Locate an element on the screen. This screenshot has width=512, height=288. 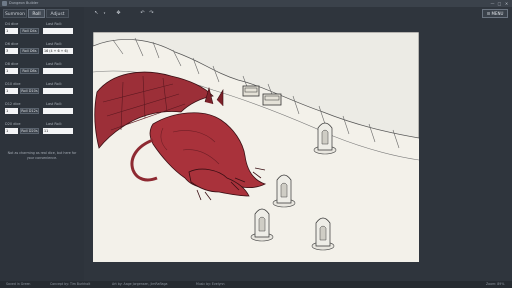
d12-count-input: 1 is located at coordinates (11, 111).